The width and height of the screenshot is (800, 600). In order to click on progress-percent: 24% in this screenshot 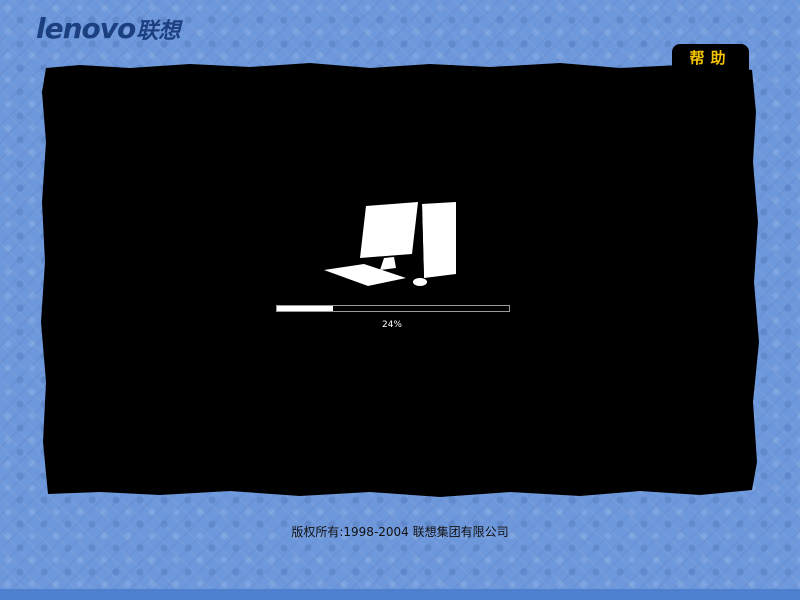, I will do `click(391, 325)`.